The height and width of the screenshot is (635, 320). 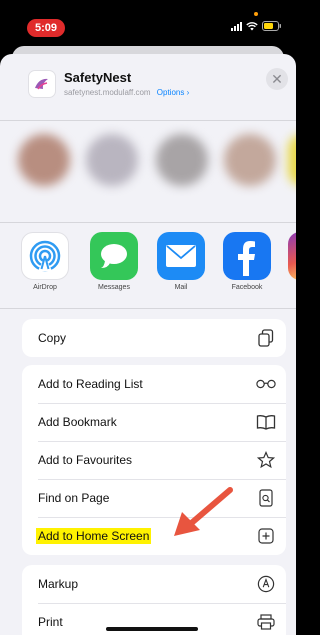 I want to click on star-icon, so click(x=266, y=460).